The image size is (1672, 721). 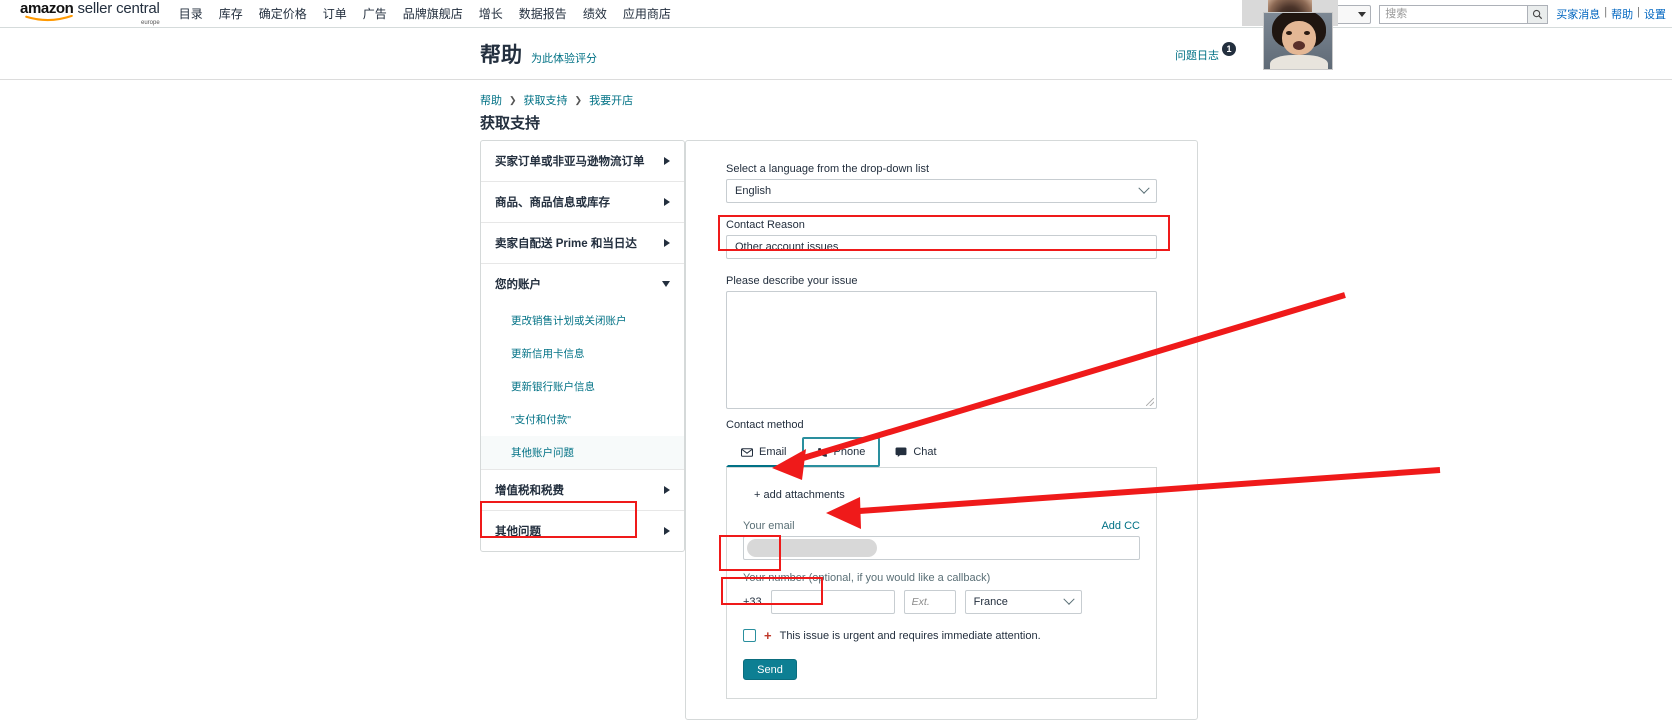 I want to click on sidebar-item-label: 商品、商品信息或库存, so click(x=552, y=203).